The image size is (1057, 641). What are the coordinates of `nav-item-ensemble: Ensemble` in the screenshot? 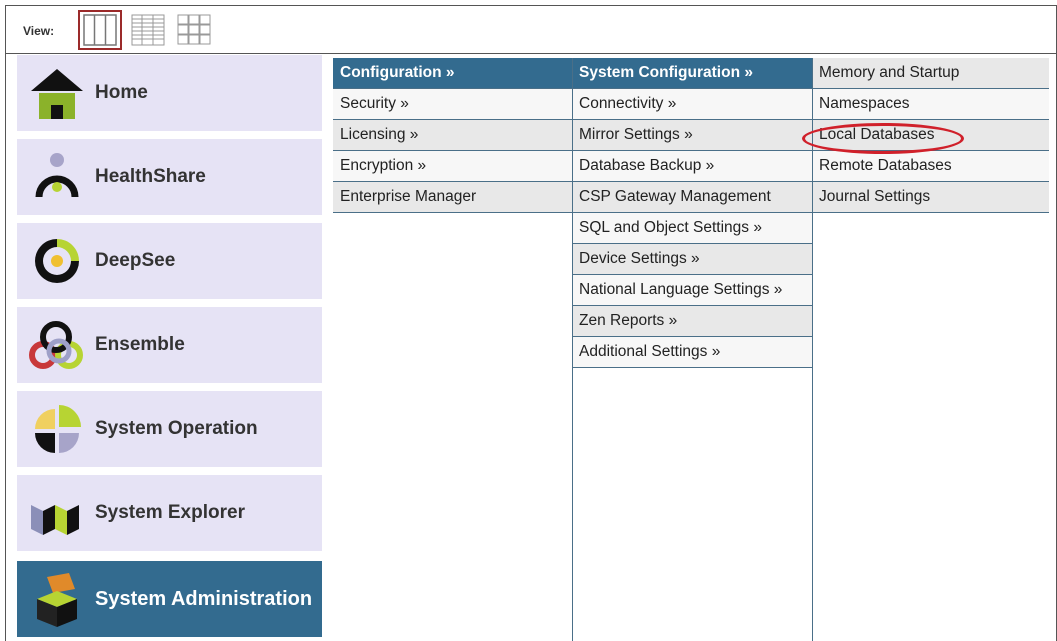 It's located at (169, 345).